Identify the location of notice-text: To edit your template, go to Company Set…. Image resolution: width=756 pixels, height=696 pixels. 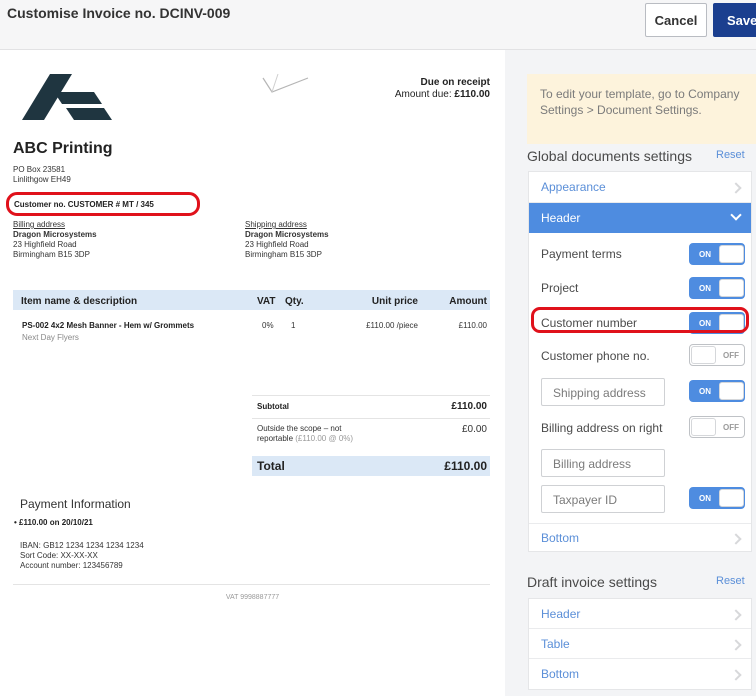
(640, 102).